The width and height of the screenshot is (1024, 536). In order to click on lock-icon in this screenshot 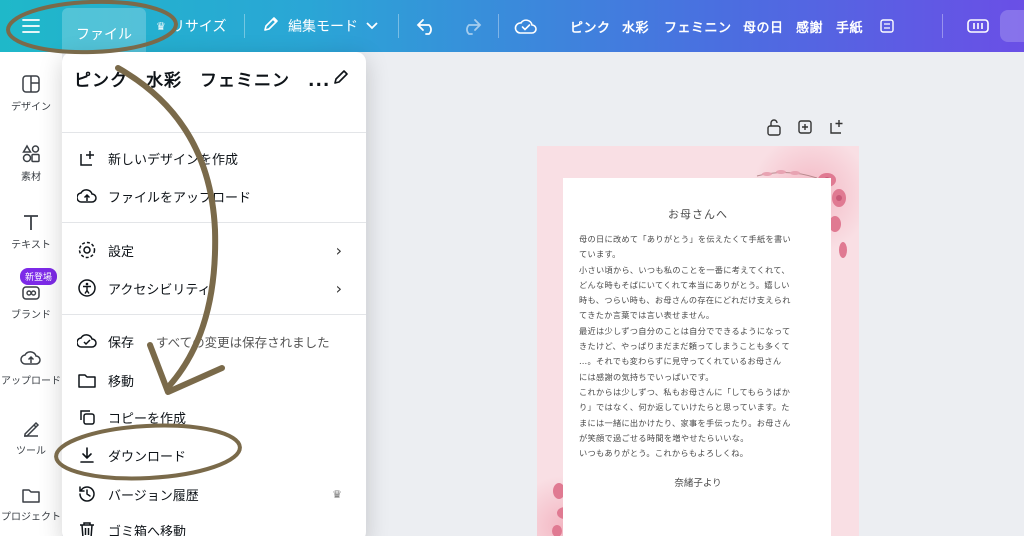, I will do `click(774, 127)`.